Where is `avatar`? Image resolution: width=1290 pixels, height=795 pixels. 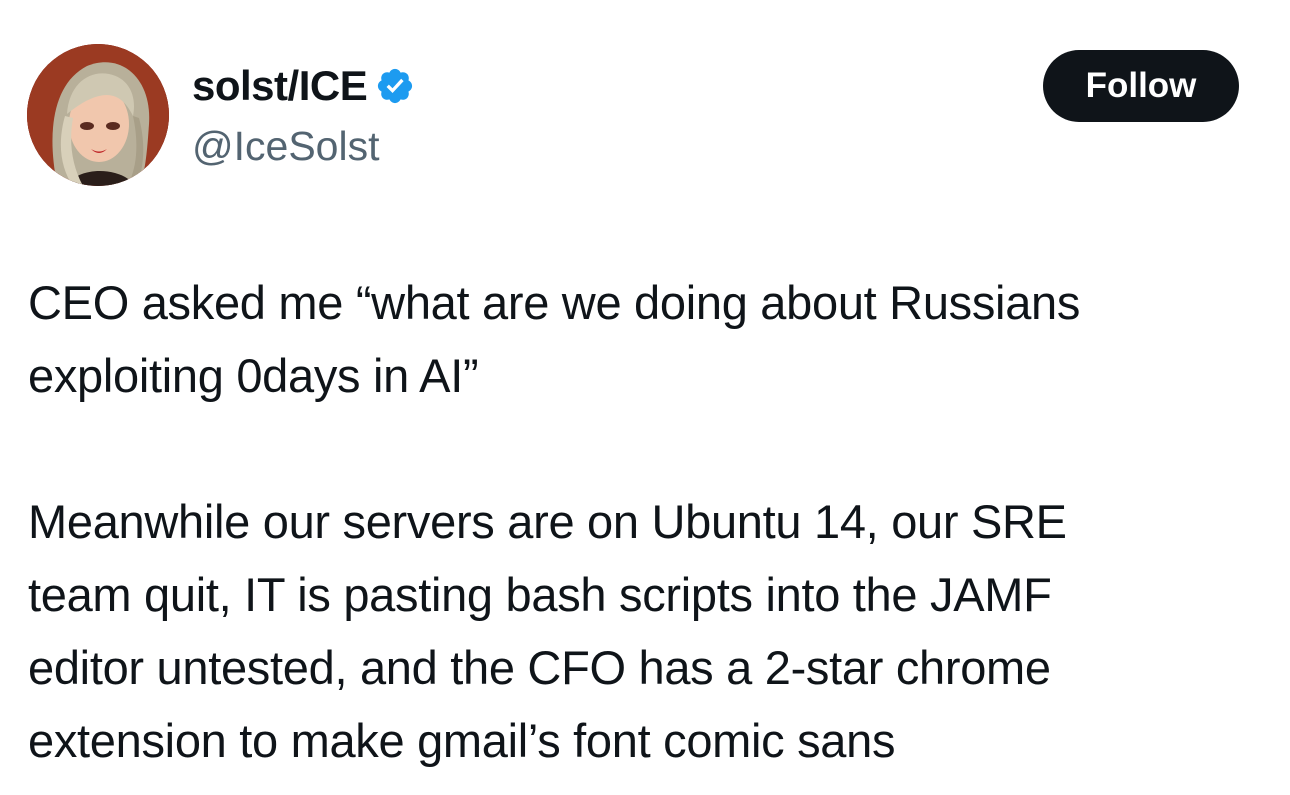
avatar is located at coordinates (98, 115).